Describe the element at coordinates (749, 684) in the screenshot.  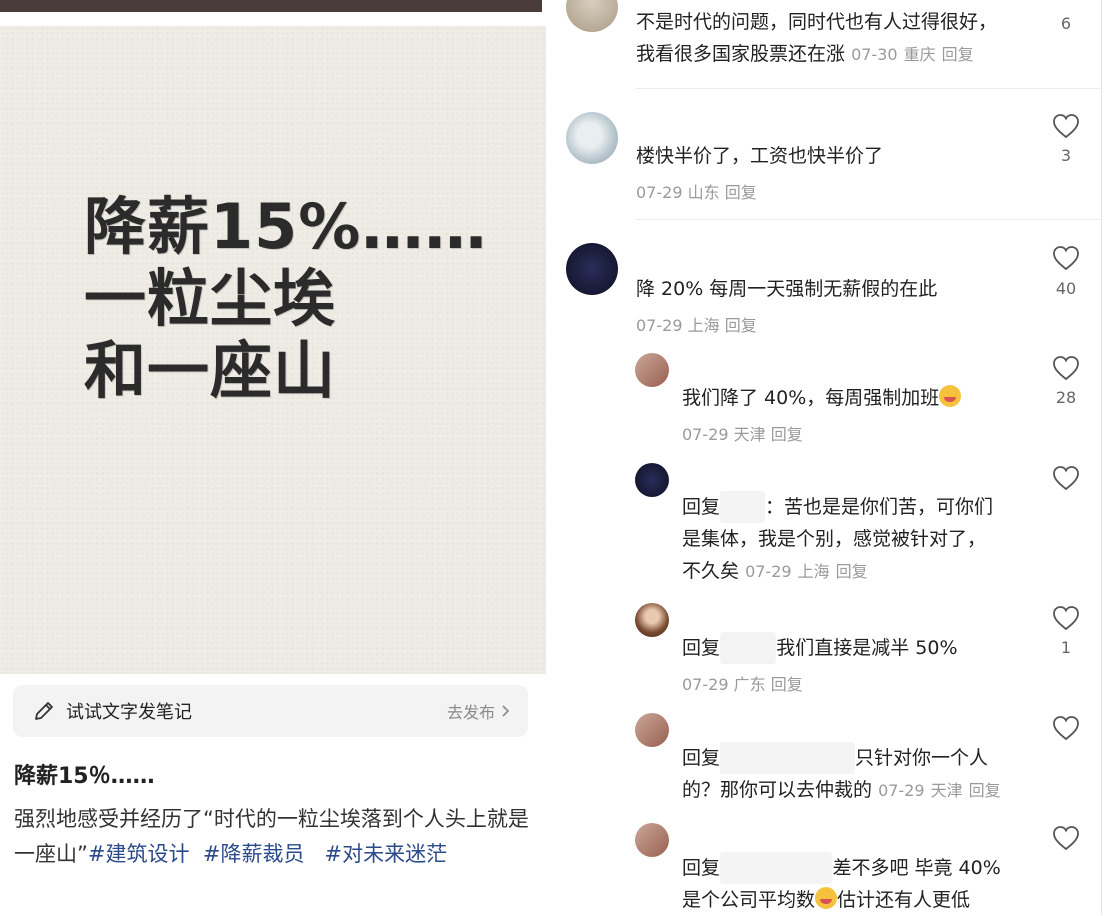
I see `reply-3-location: 广东` at that location.